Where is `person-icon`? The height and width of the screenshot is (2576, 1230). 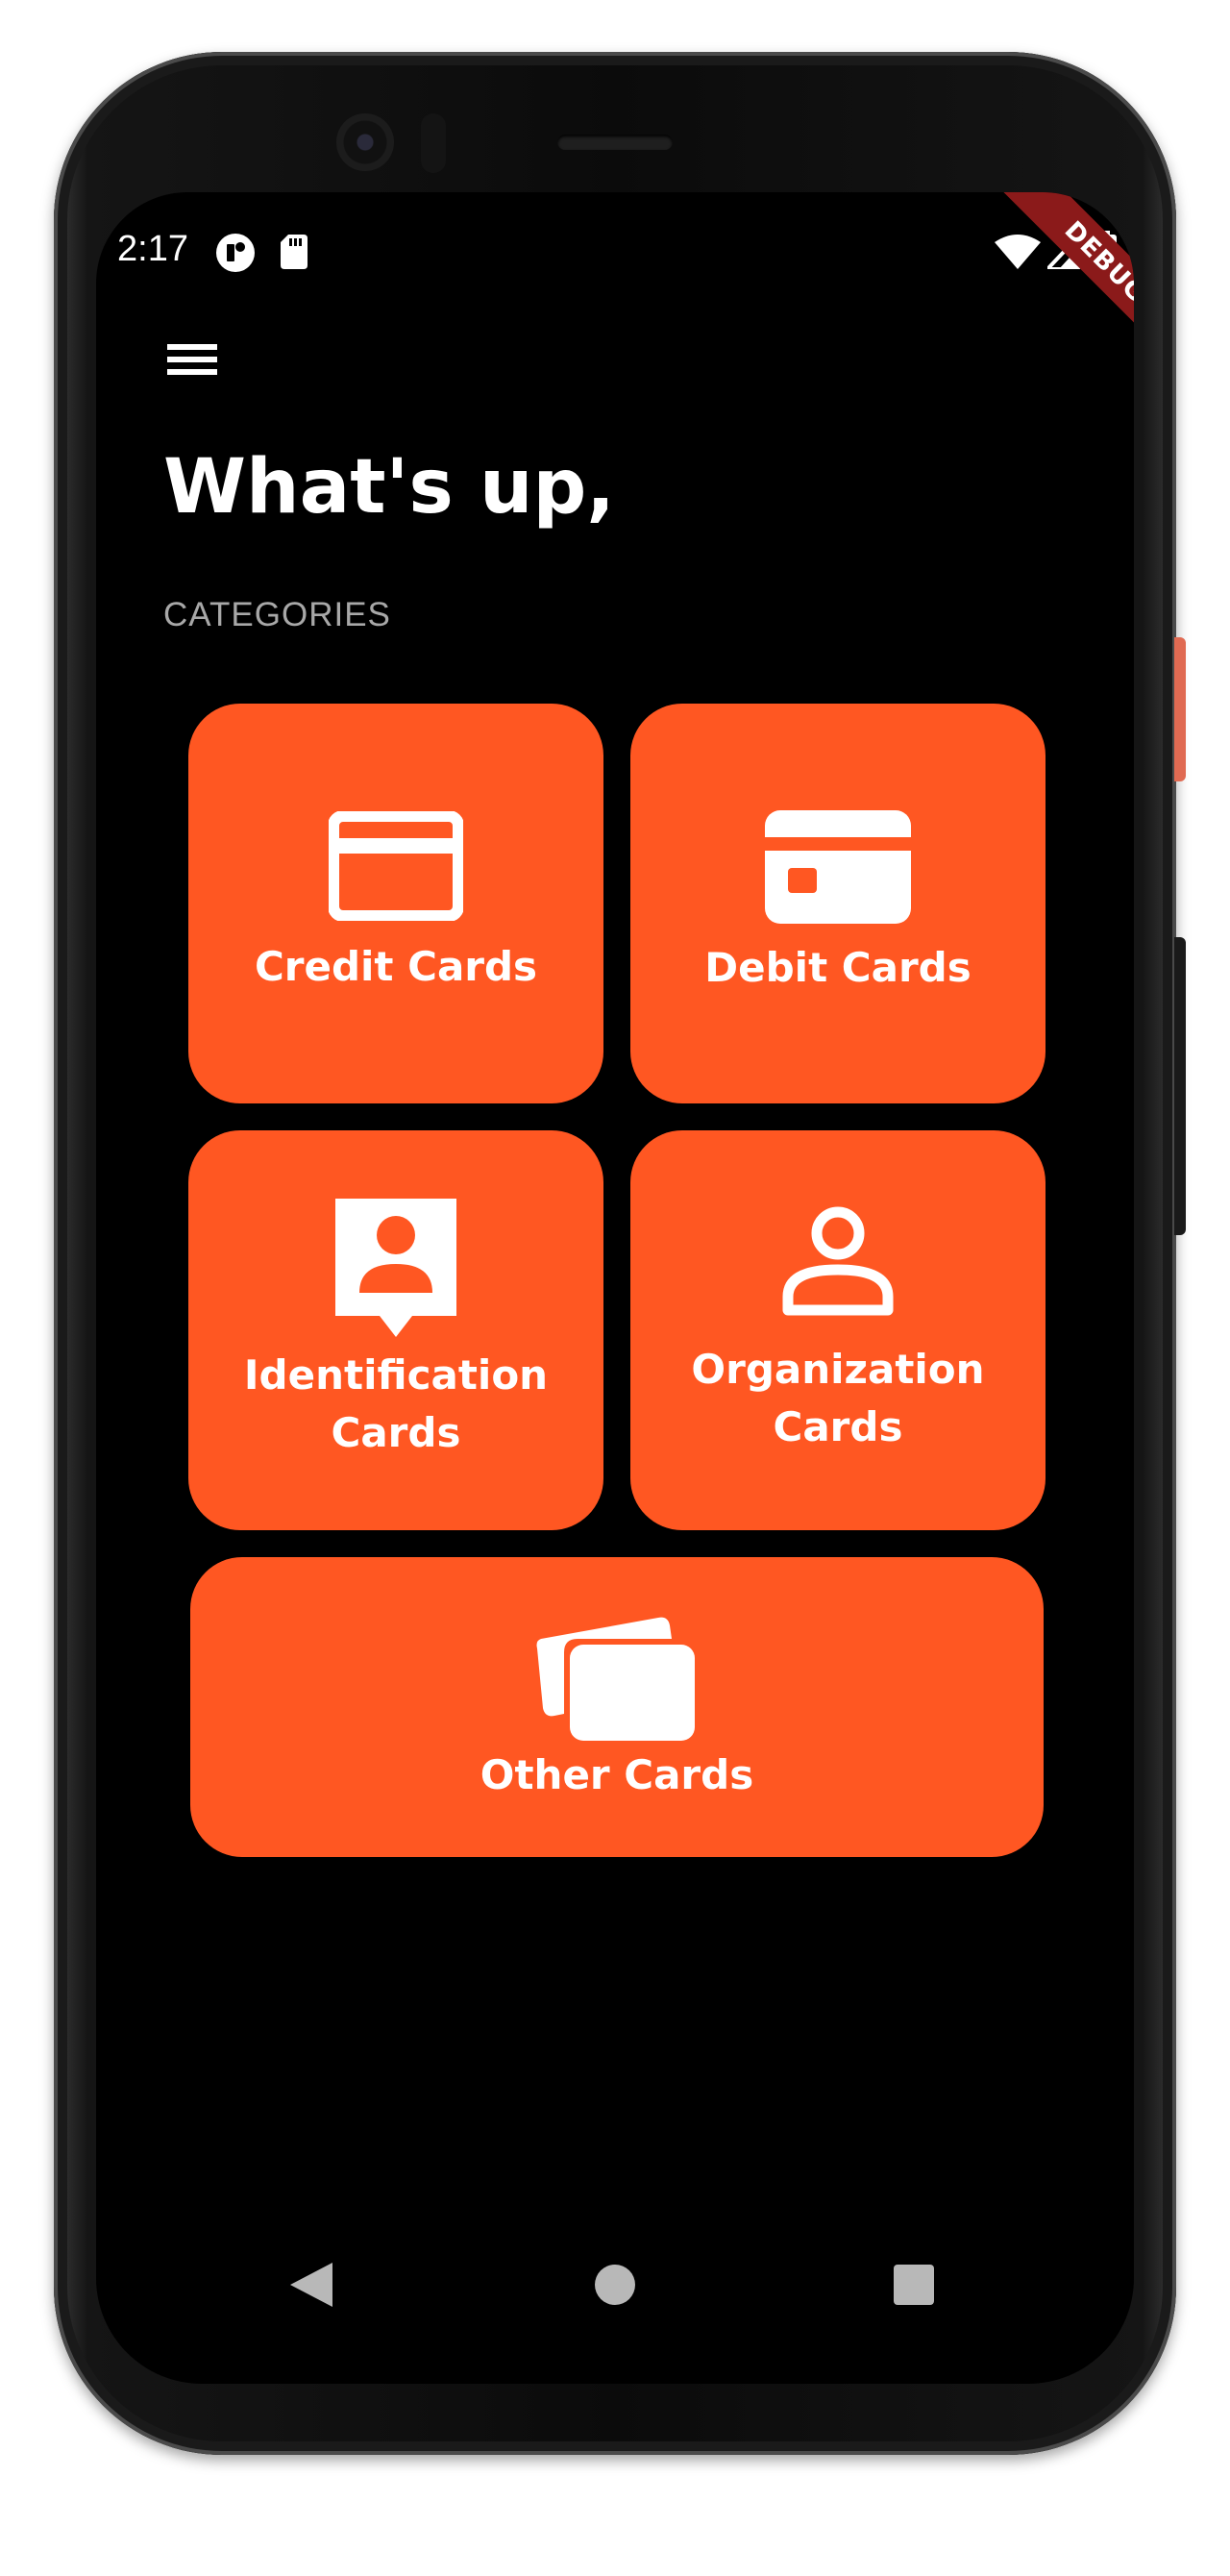 person-icon is located at coordinates (838, 1260).